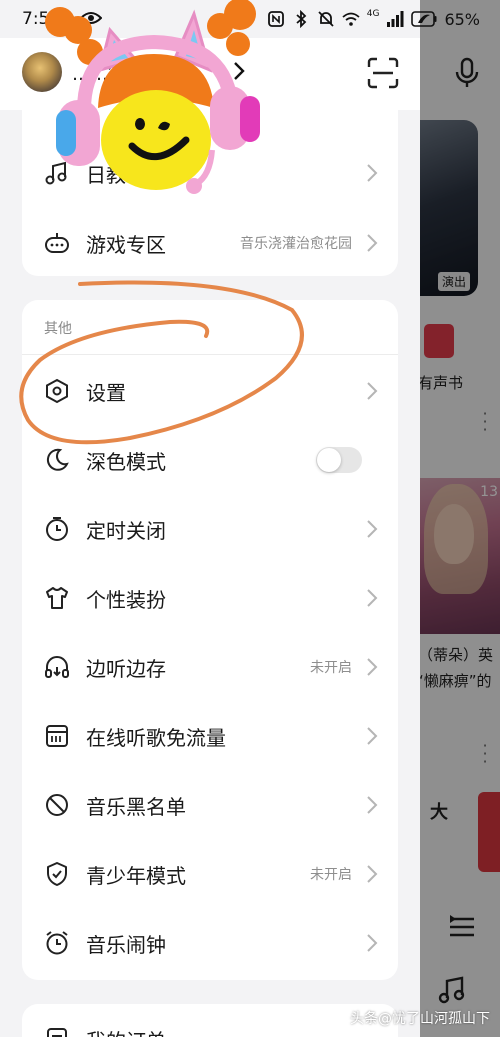 Image resolution: width=500 pixels, height=1037 pixels. What do you see at coordinates (126, 669) in the screenshot?
I see `menu-item-label: 边听边存` at bounding box center [126, 669].